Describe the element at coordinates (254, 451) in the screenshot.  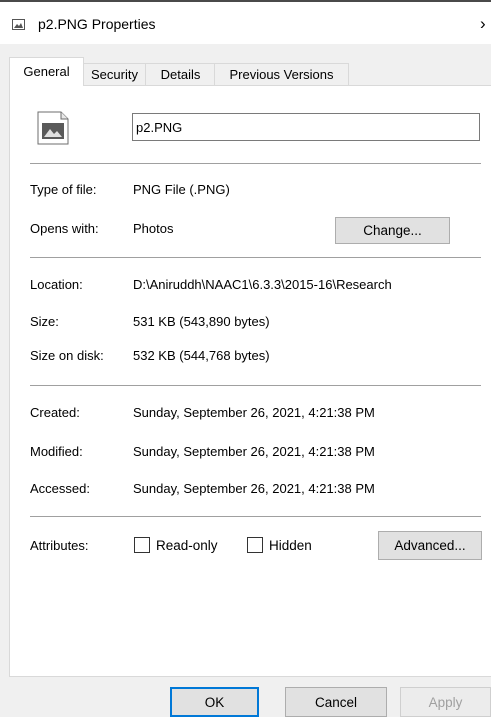
I see `modified-value: Sunday, September 26, 2021, 4:21:38 PM` at that location.